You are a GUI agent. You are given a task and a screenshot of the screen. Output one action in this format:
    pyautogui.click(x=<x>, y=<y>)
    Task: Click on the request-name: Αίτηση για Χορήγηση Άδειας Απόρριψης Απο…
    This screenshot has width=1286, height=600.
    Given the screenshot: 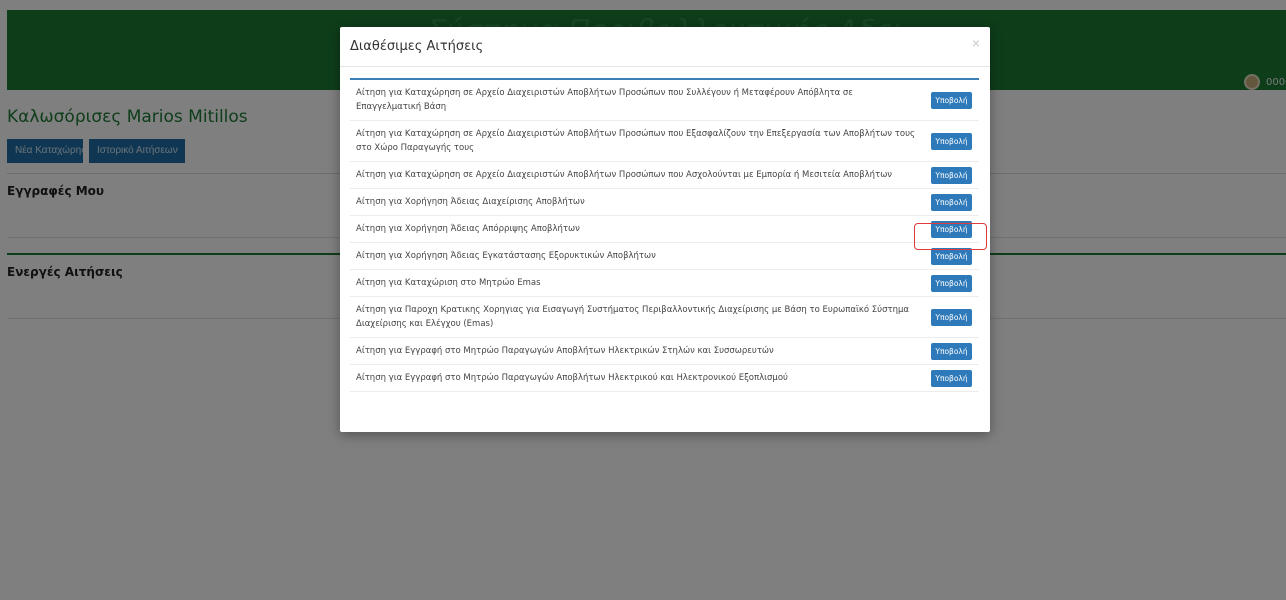 What is the action you would take?
    pyautogui.click(x=468, y=229)
    